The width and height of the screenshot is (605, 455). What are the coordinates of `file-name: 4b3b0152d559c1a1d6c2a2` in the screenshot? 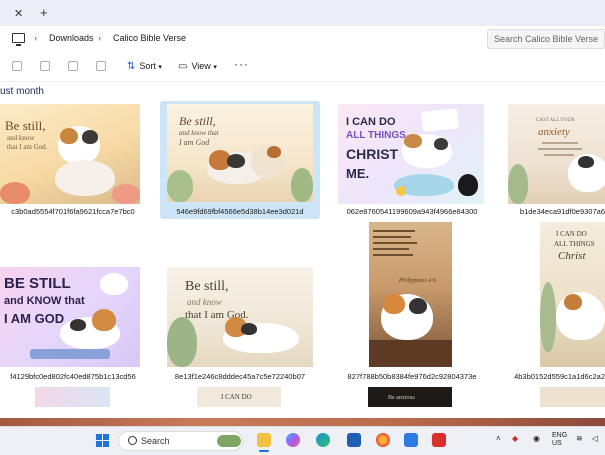 It's located at (559, 376).